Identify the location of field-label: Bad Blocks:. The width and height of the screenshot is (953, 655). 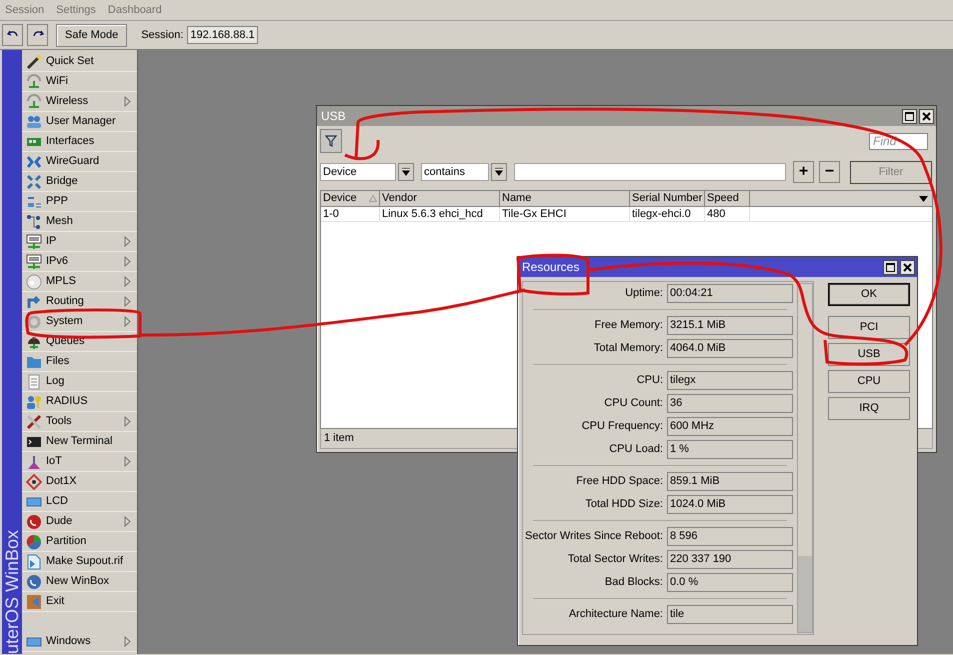
(633, 582).